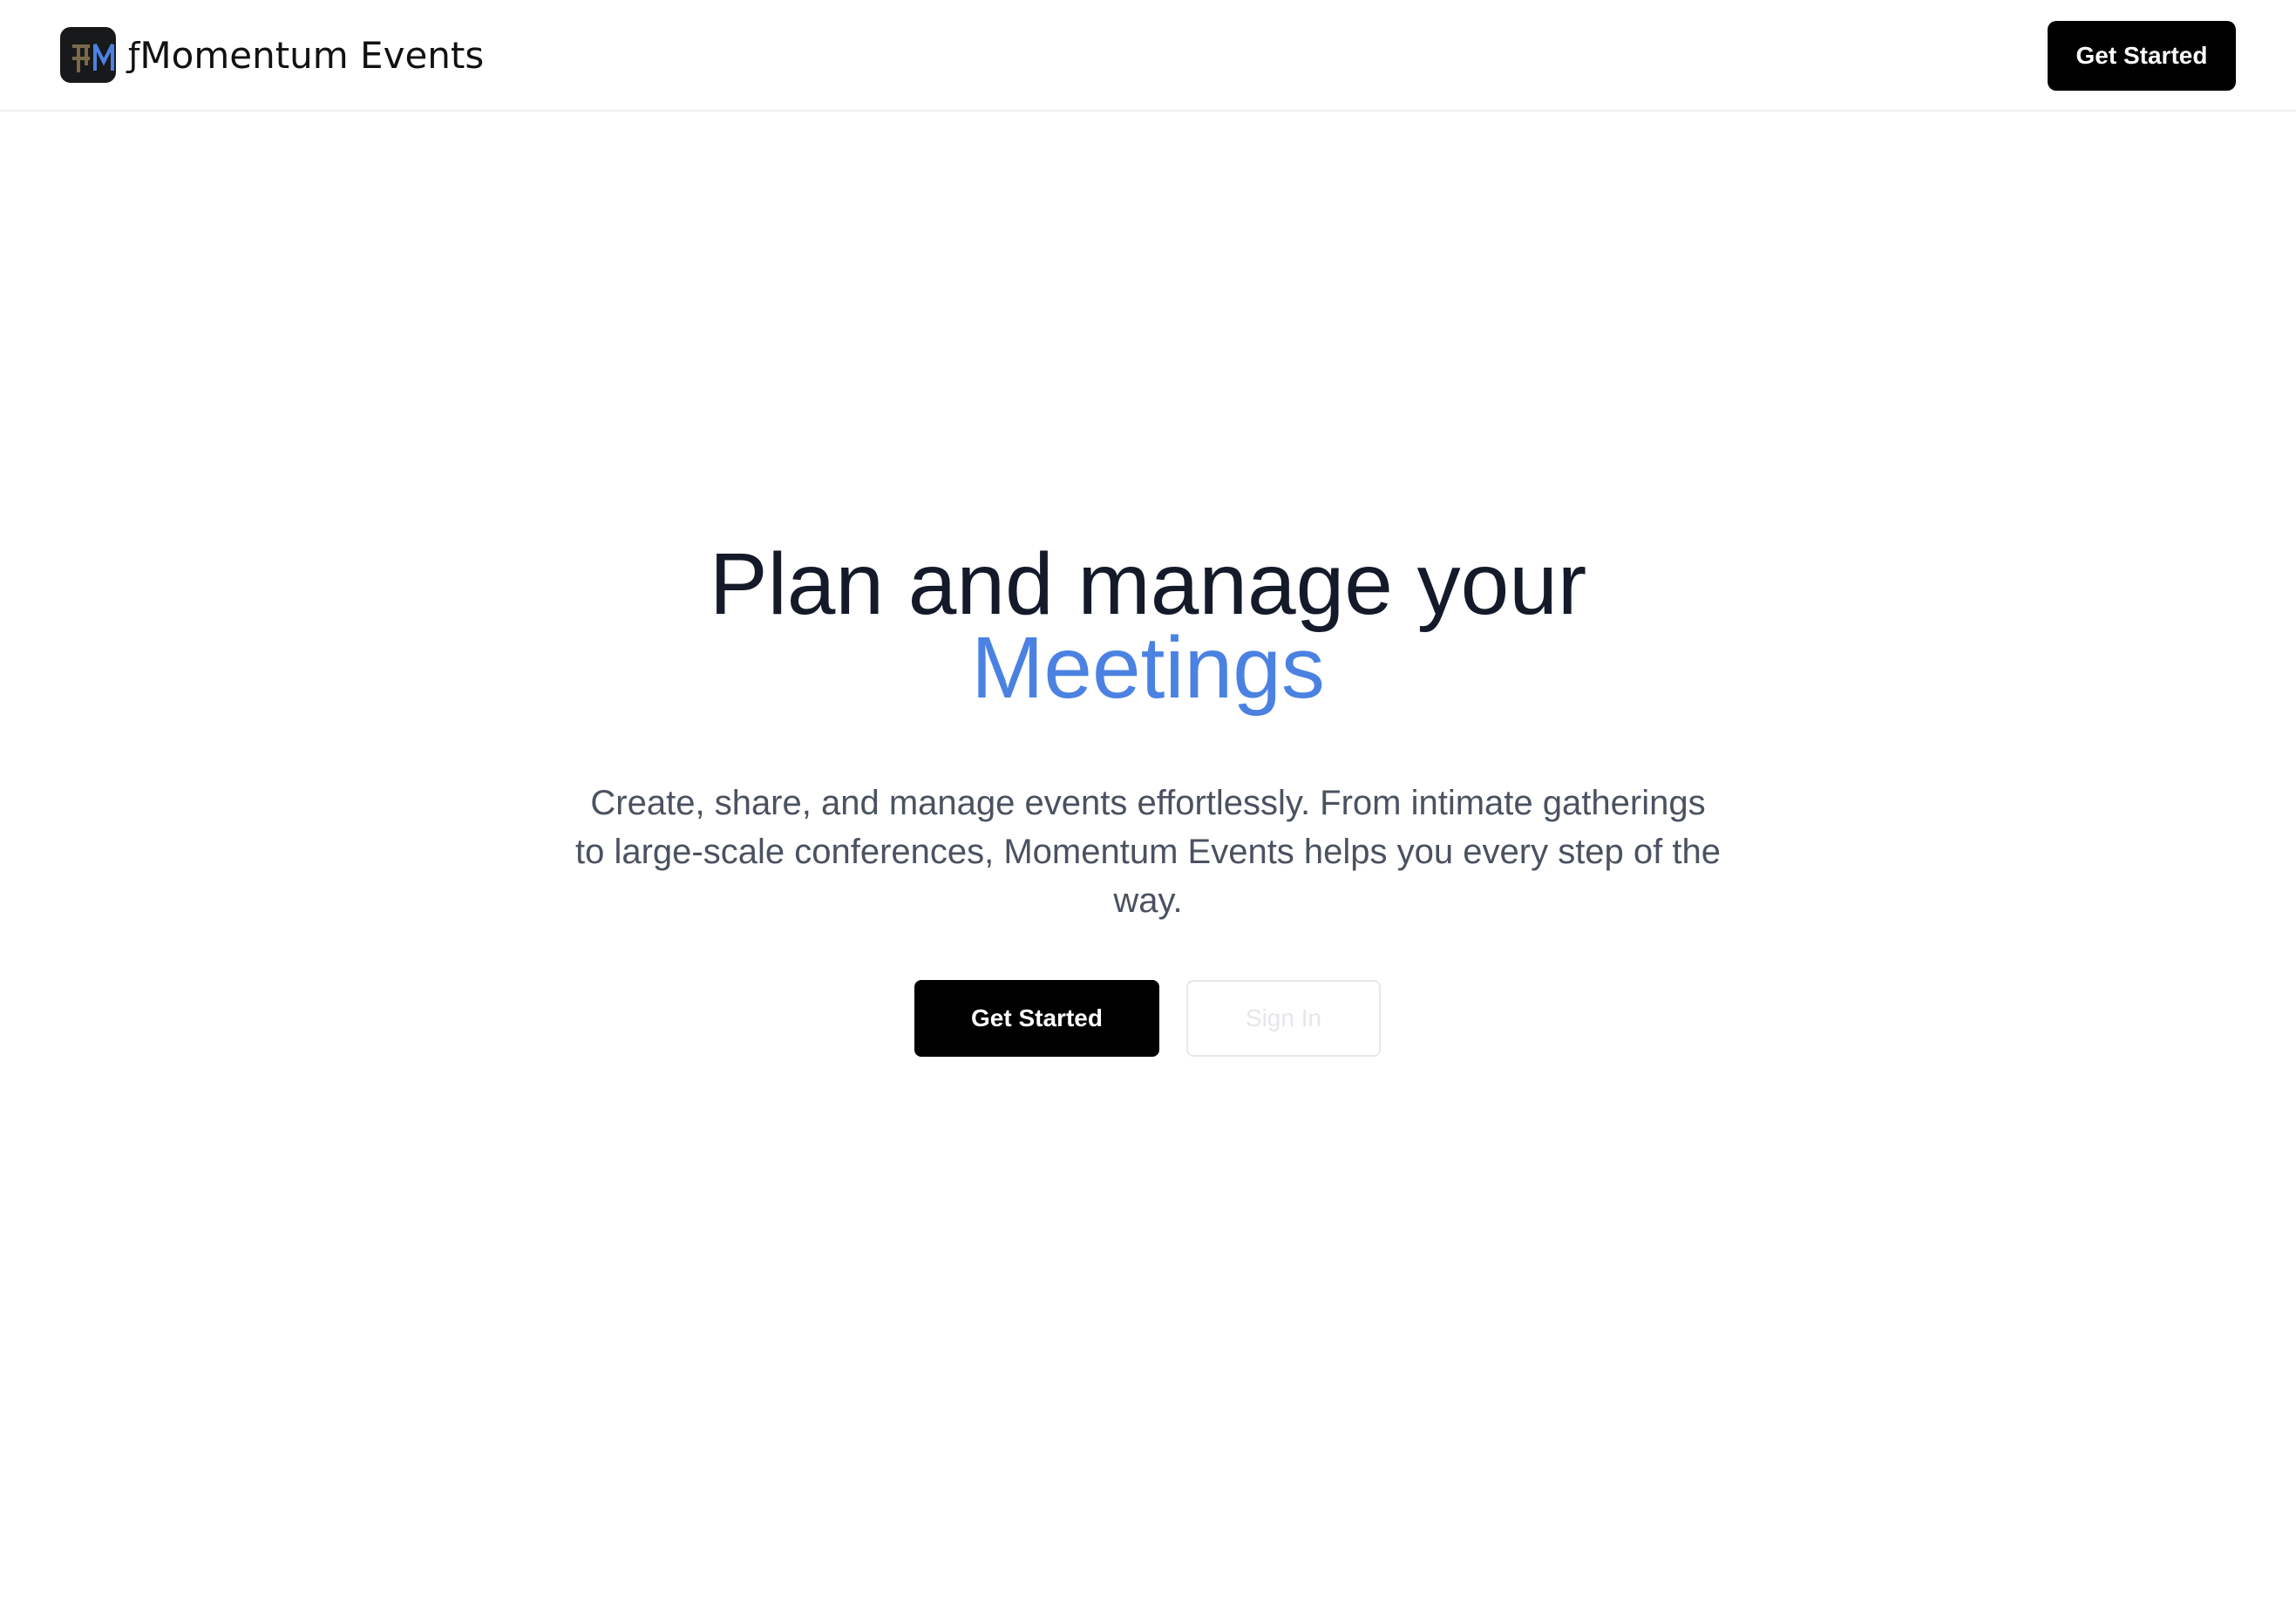 This screenshot has width=2296, height=1613. I want to click on hero-cta-row: Get Started Sign In, so click(1148, 1018).